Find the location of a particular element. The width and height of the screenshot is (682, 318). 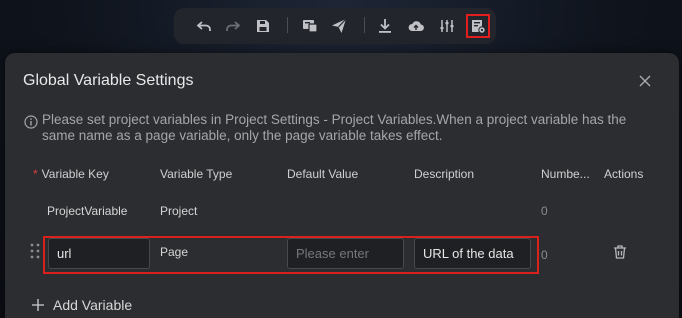

row-url-variable-number: 0 is located at coordinates (544, 255).